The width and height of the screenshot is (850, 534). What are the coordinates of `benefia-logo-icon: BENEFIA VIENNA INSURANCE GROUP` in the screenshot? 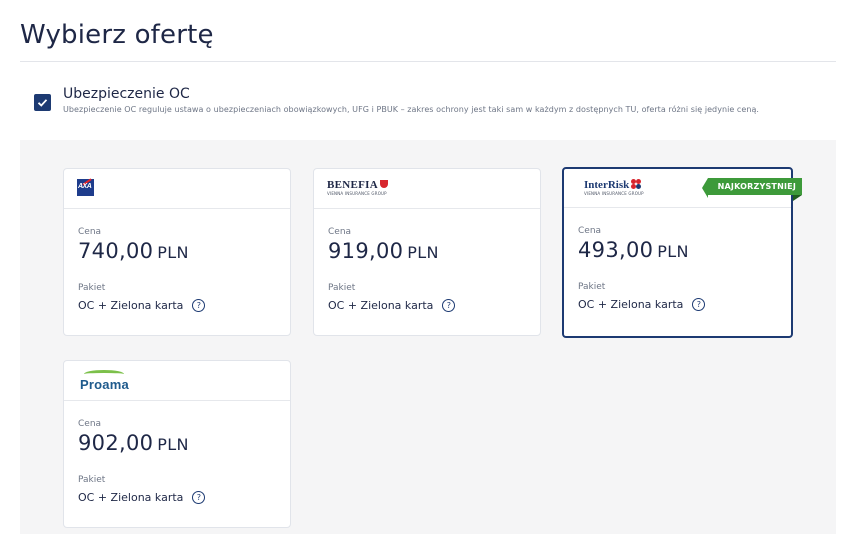 It's located at (357, 187).